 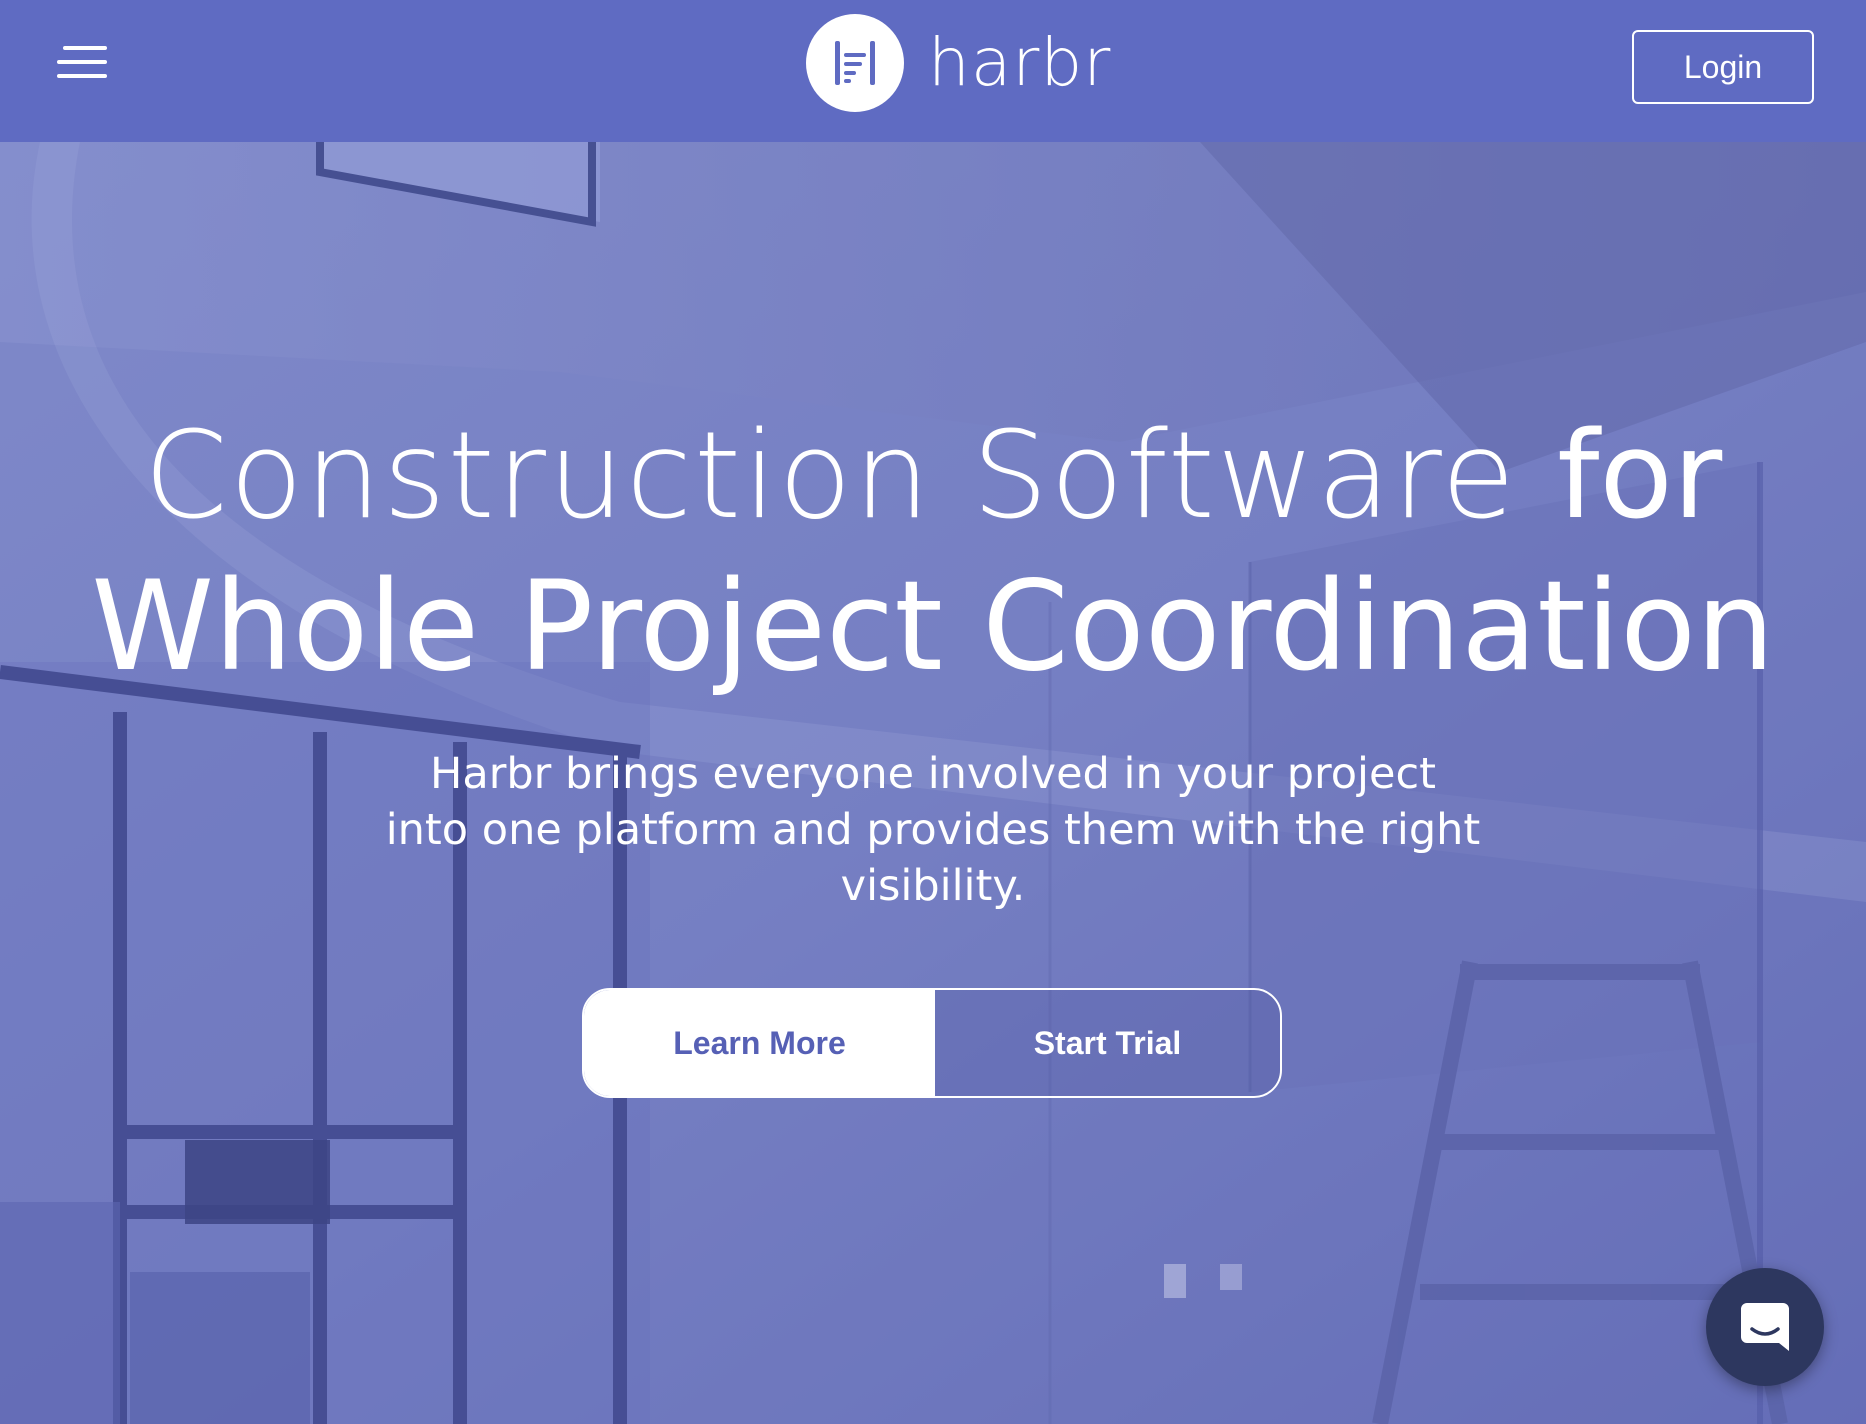 What do you see at coordinates (1723, 67) in the screenshot?
I see `login-button: Login` at bounding box center [1723, 67].